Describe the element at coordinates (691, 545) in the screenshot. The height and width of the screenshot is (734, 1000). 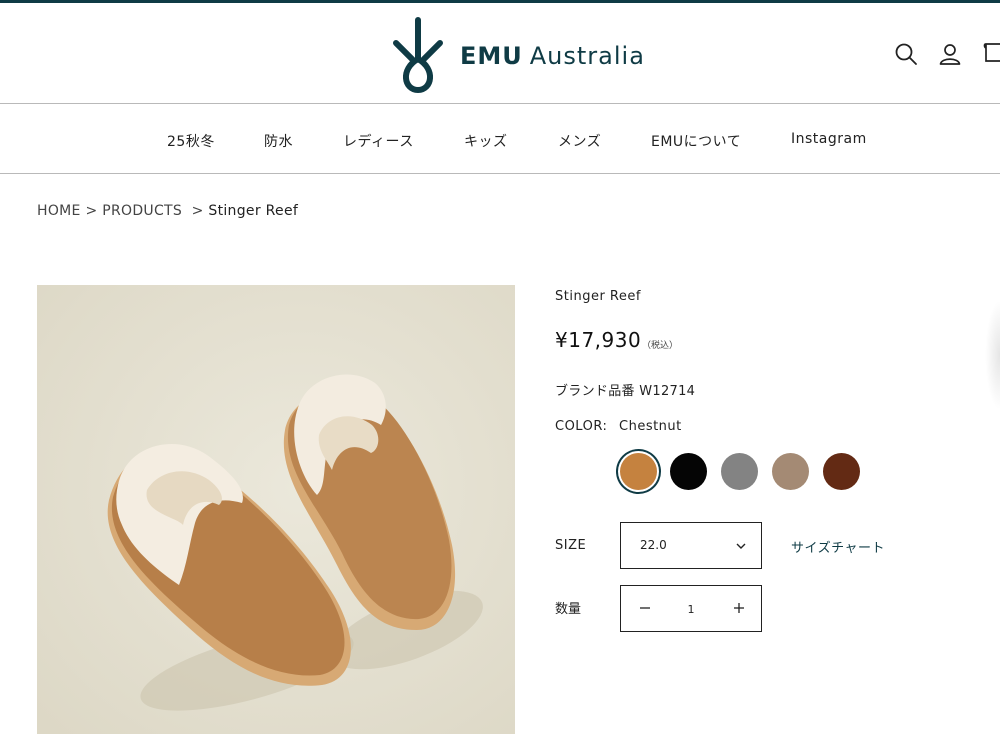
I see `size-dropdown: 22.0` at that location.